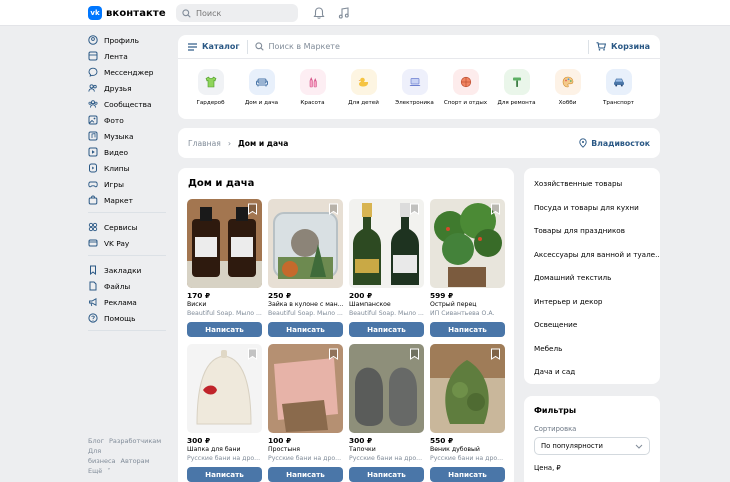  I want to click on product-name: Веник дубовый, so click(467, 449).